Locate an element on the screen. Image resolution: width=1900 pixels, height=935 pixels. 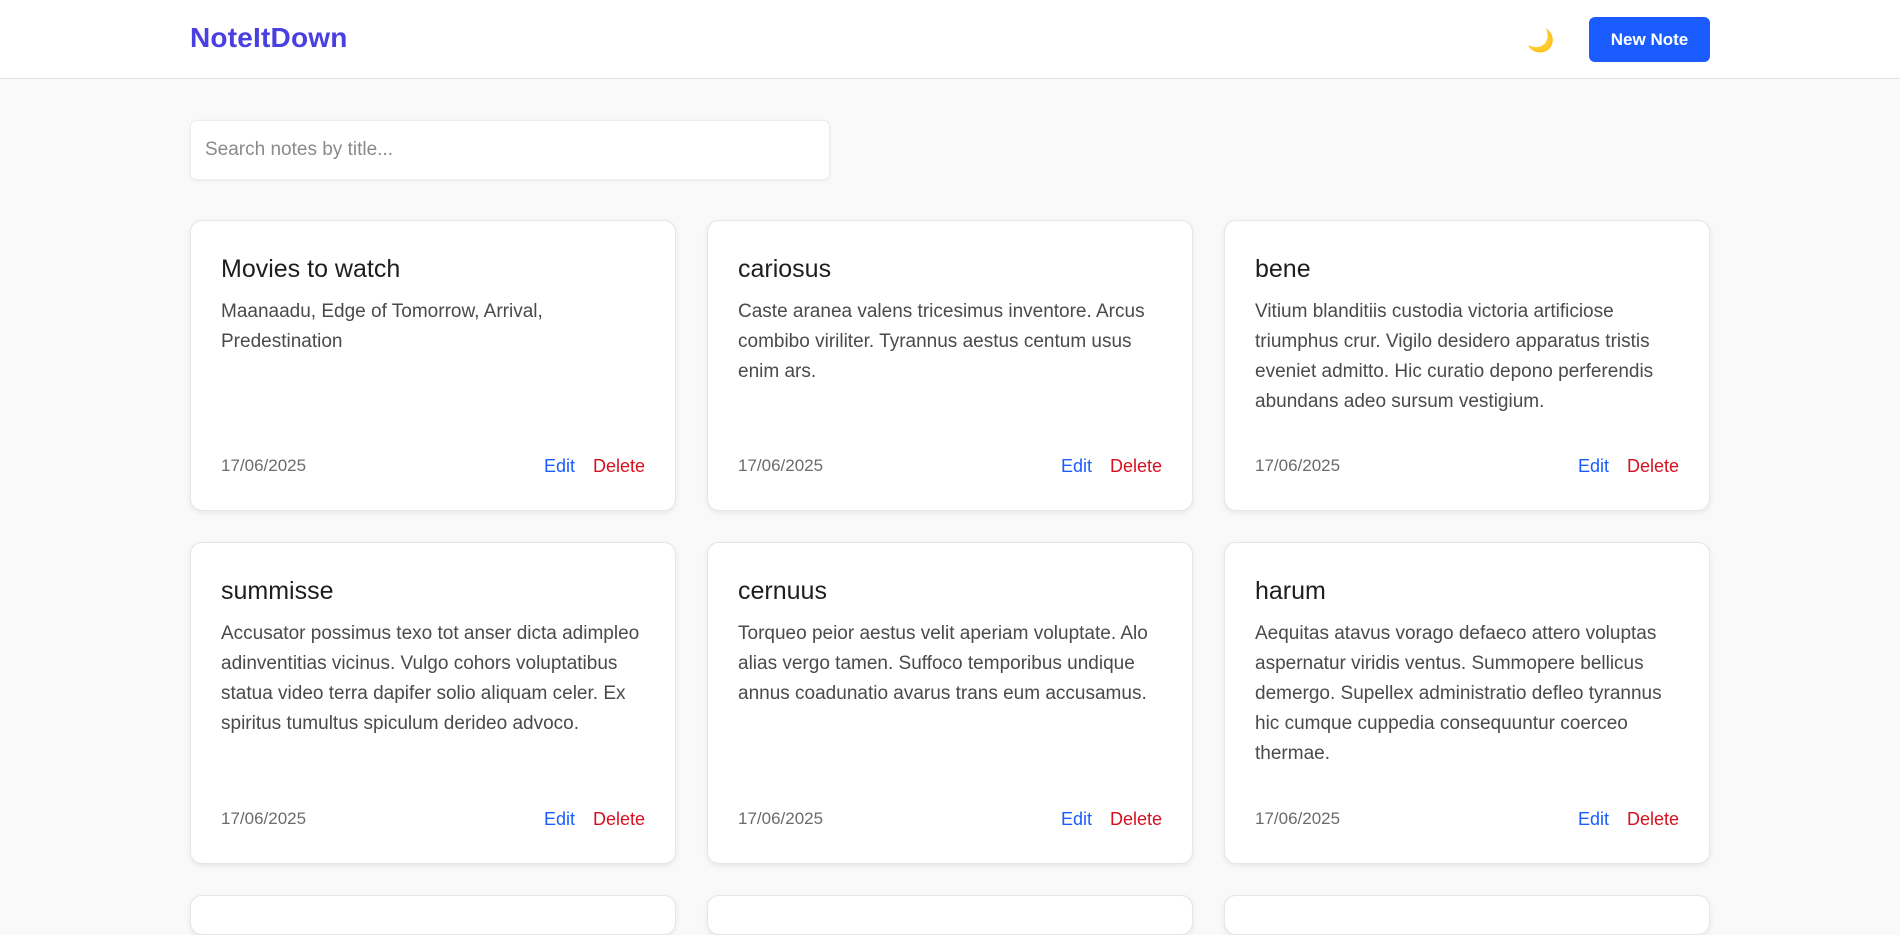
note-title: harum is located at coordinates (1290, 591).